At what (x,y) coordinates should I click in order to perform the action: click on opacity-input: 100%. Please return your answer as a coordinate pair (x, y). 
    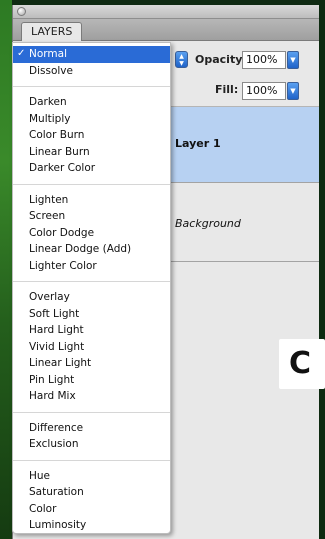
    Looking at the image, I should click on (264, 60).